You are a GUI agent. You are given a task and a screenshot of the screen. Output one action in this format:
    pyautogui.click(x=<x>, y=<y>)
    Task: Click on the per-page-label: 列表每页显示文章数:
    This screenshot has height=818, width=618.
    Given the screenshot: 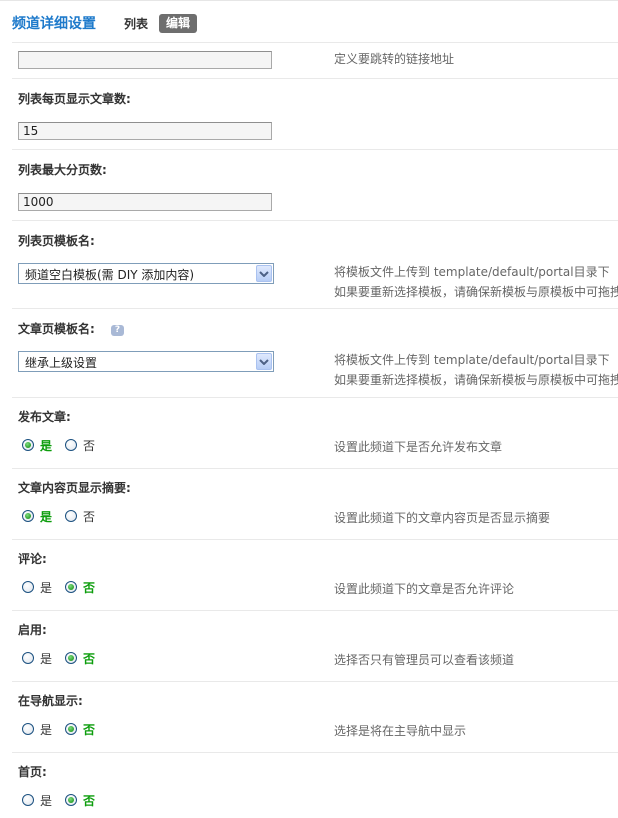 What is the action you would take?
    pyautogui.click(x=74, y=99)
    